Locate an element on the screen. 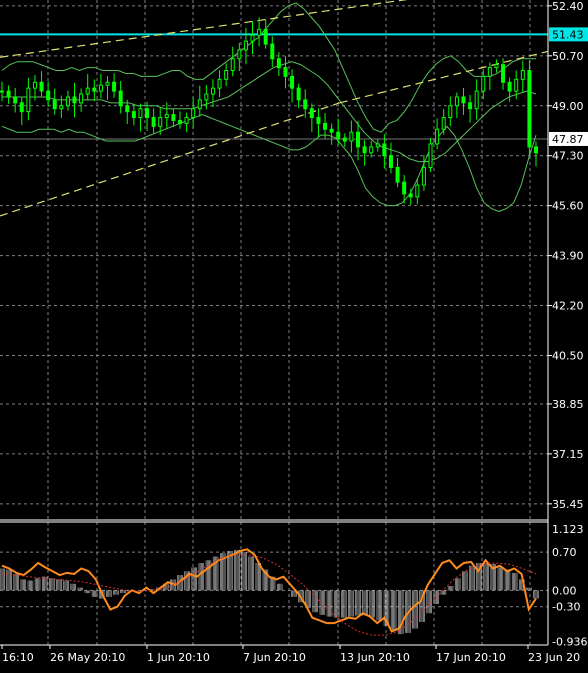 This screenshot has width=588, height=673. osc-tick-label: 1.123 is located at coordinates (568, 529).